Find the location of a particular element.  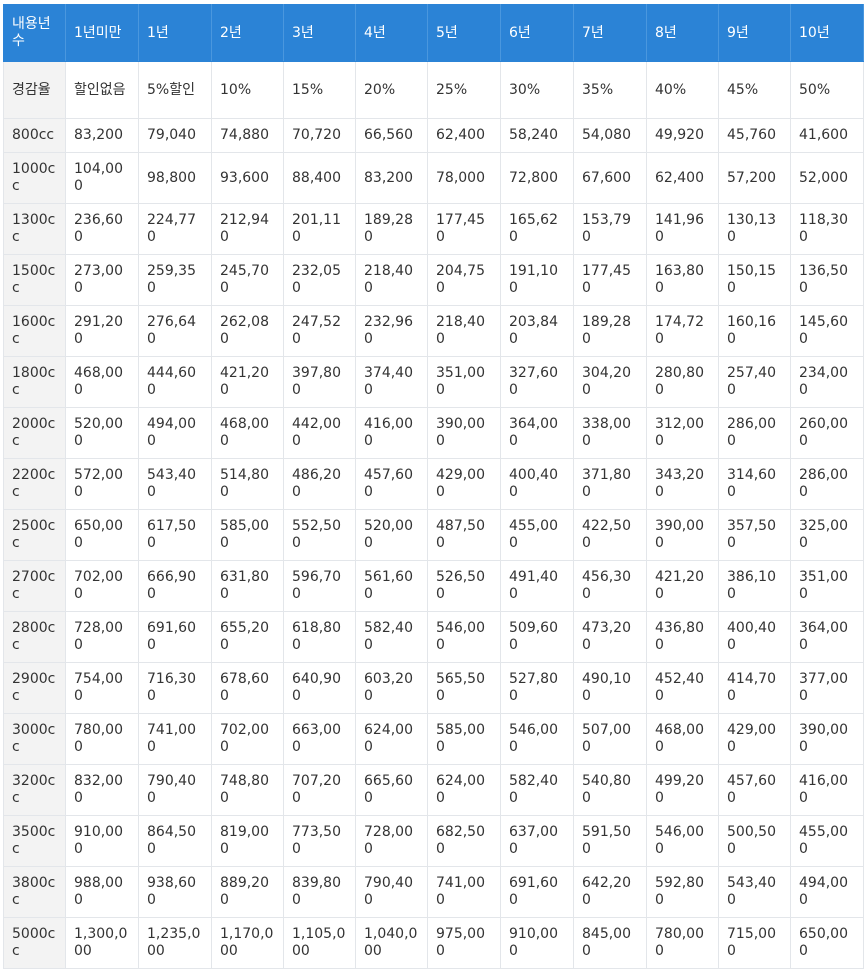

tax-amount-cell: 585,000 is located at coordinates (247, 535).